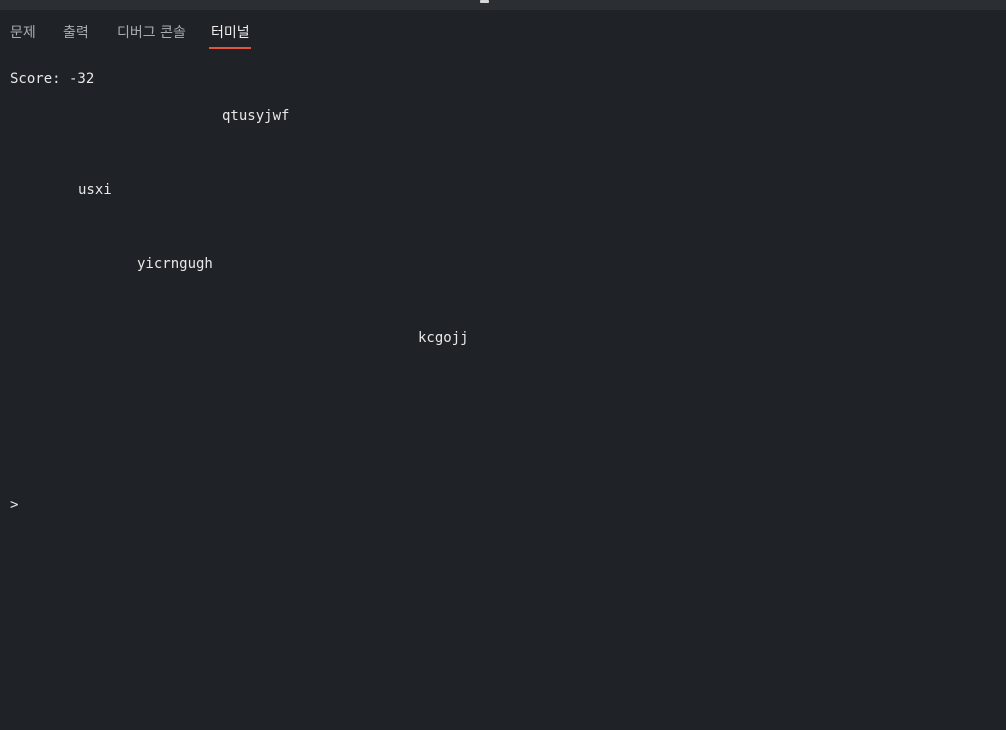 This screenshot has width=1006, height=730. What do you see at coordinates (23, 33) in the screenshot?
I see `tab-problems: 문제` at bounding box center [23, 33].